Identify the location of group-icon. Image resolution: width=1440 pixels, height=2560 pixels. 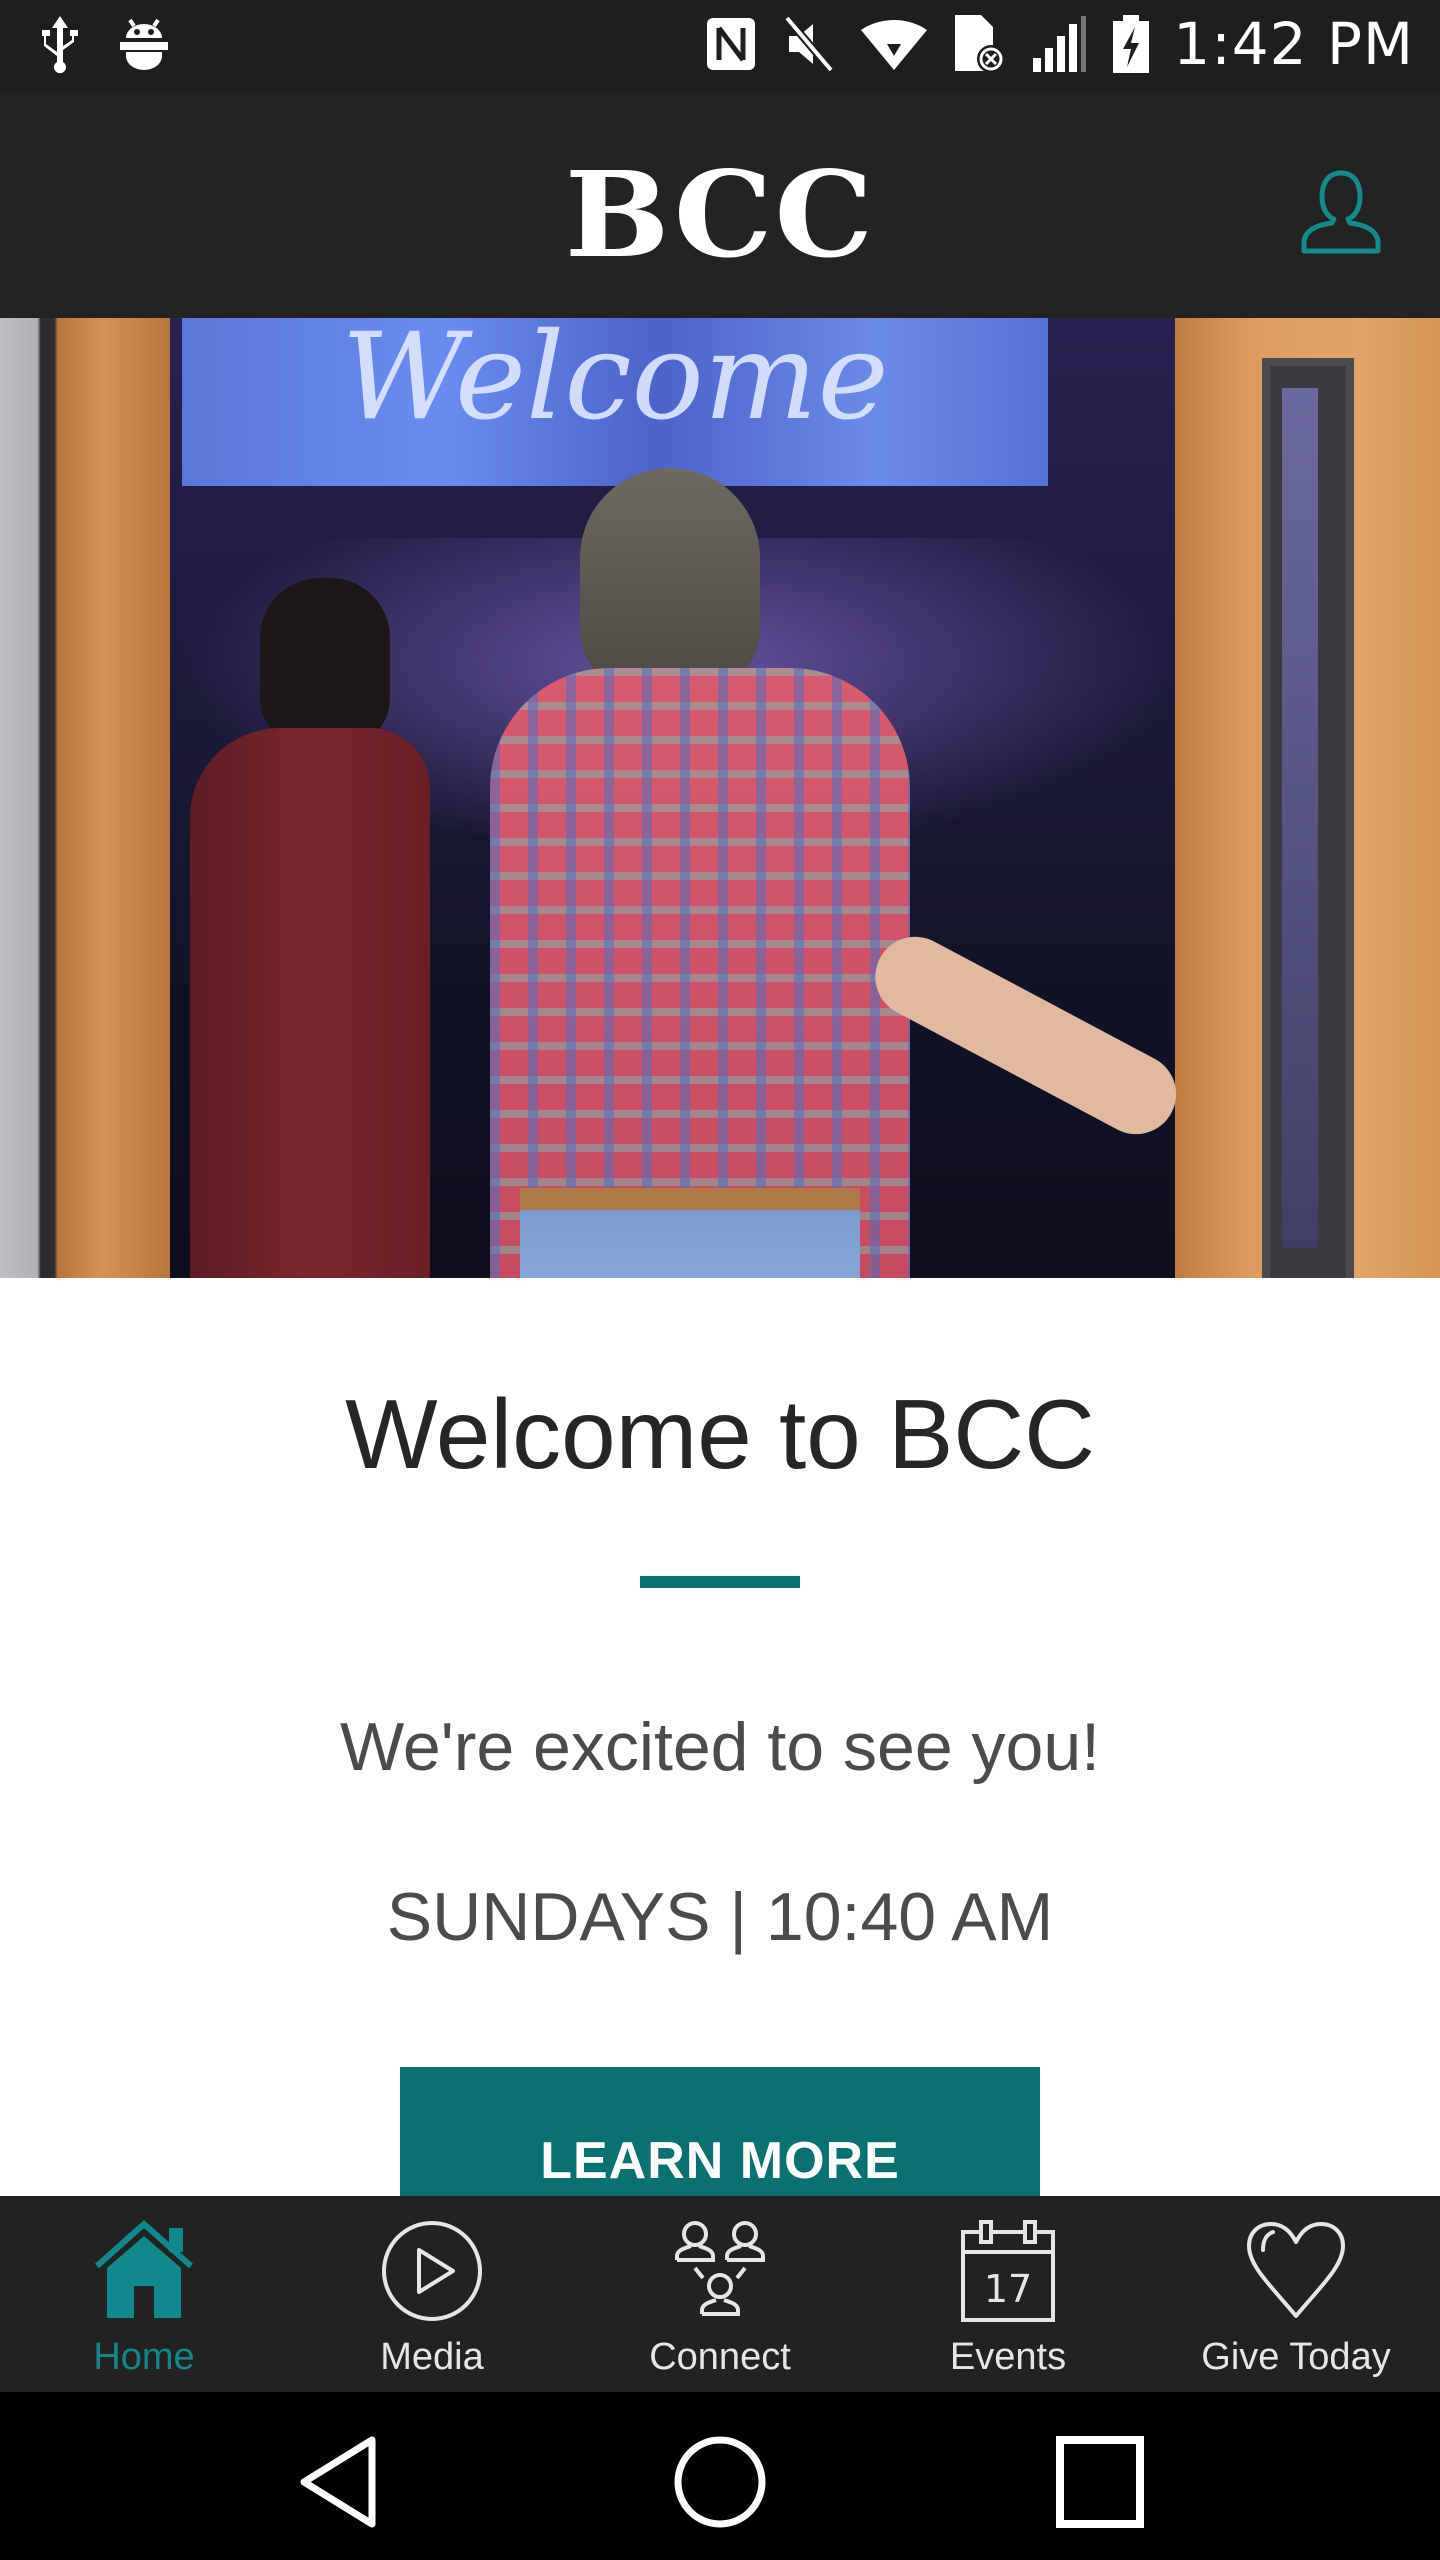
(720, 2268).